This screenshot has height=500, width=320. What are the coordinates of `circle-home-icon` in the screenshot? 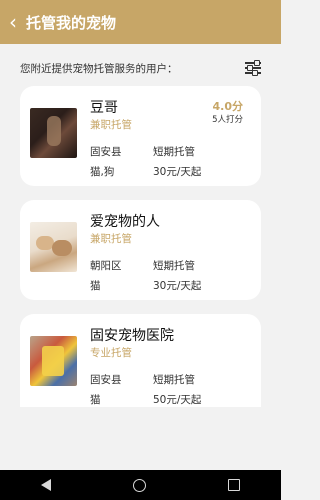 It's located at (139, 485).